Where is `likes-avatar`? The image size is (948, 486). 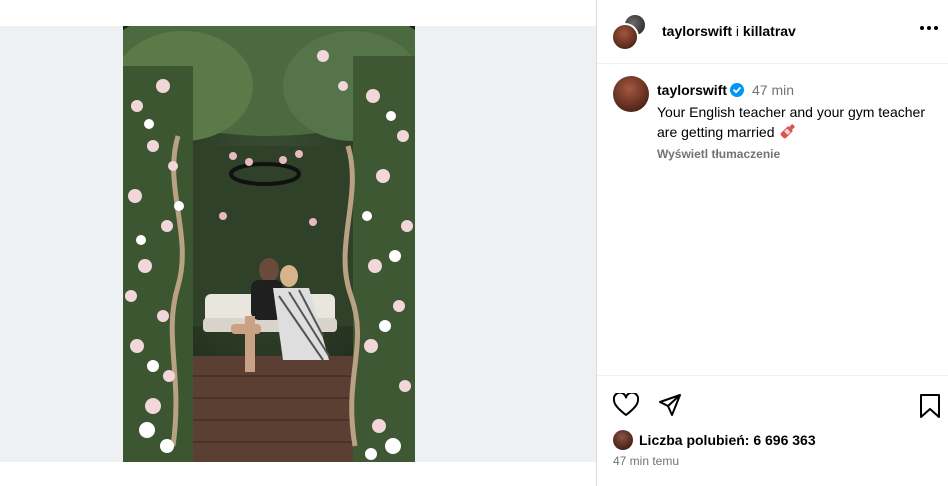
likes-avatar is located at coordinates (623, 440).